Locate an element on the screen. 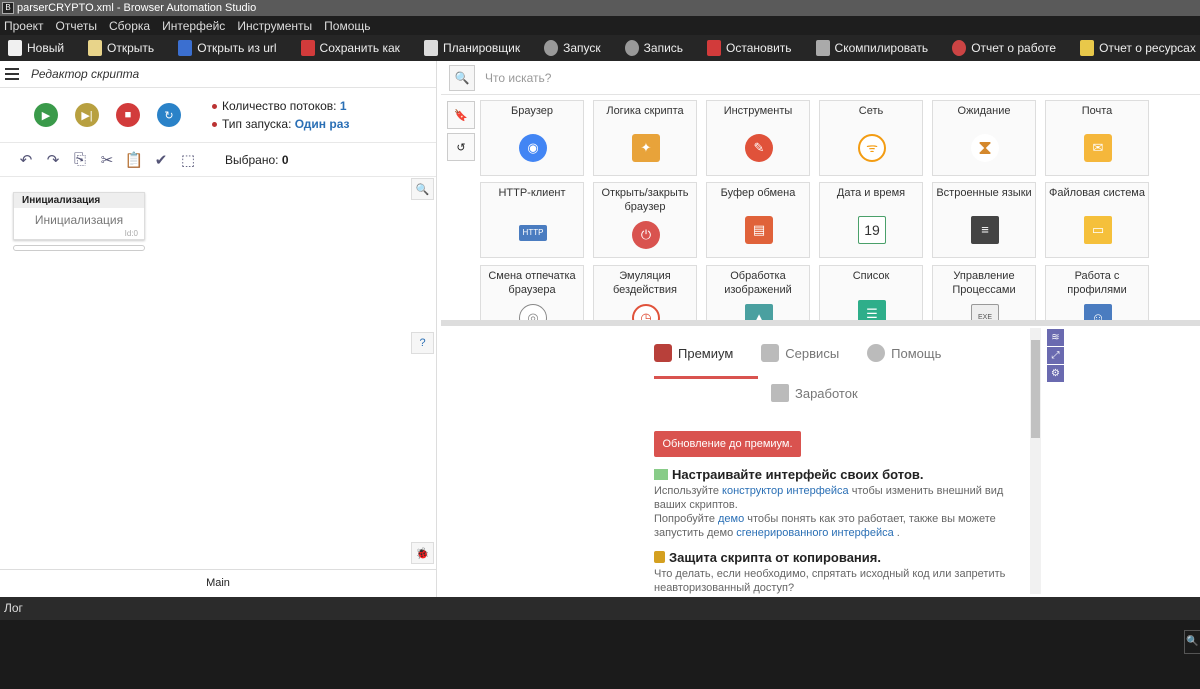  threads-label: Количество потоков: is located at coordinates (279, 106).